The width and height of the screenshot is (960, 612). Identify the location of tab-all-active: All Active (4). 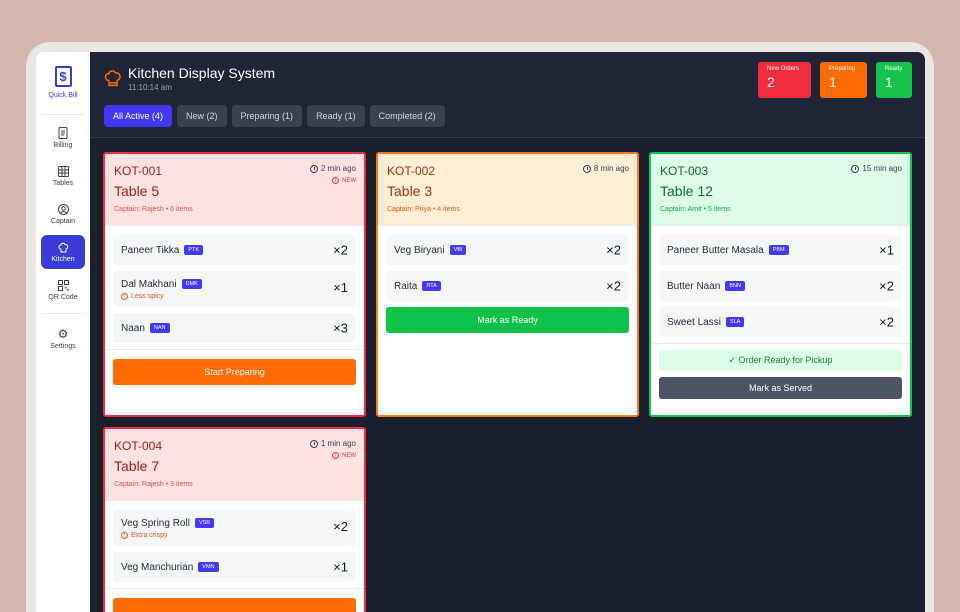
(138, 116).